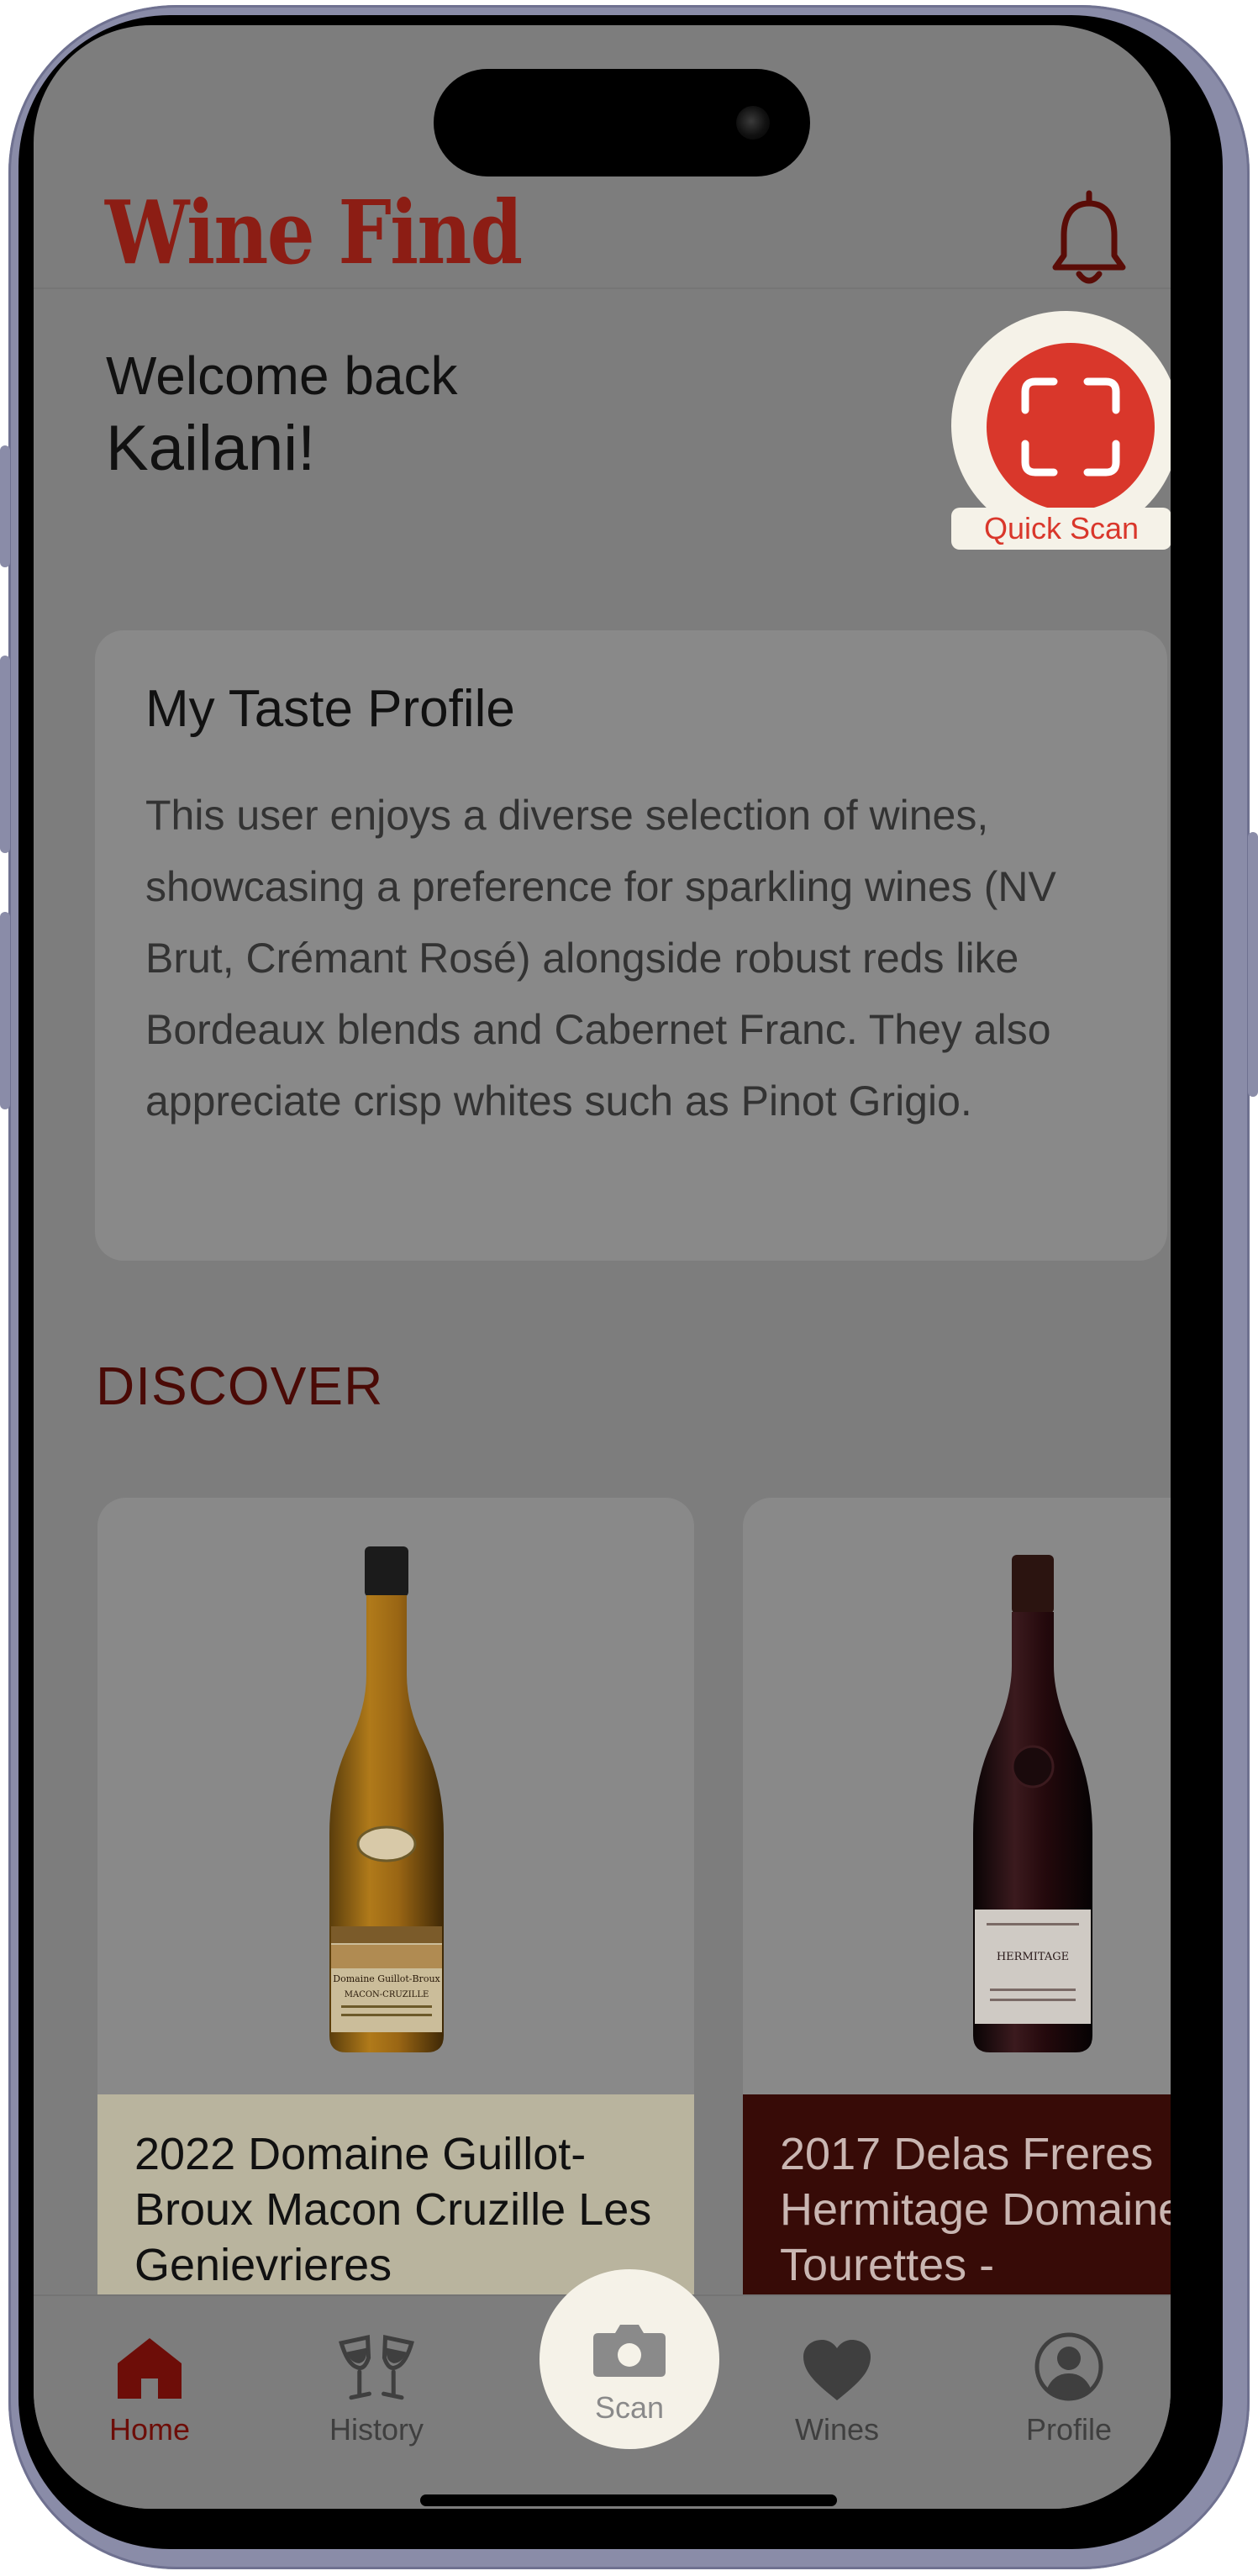 This screenshot has height=2576, width=1258. Describe the element at coordinates (149, 2429) in the screenshot. I see `tab-home-label: Home` at that location.